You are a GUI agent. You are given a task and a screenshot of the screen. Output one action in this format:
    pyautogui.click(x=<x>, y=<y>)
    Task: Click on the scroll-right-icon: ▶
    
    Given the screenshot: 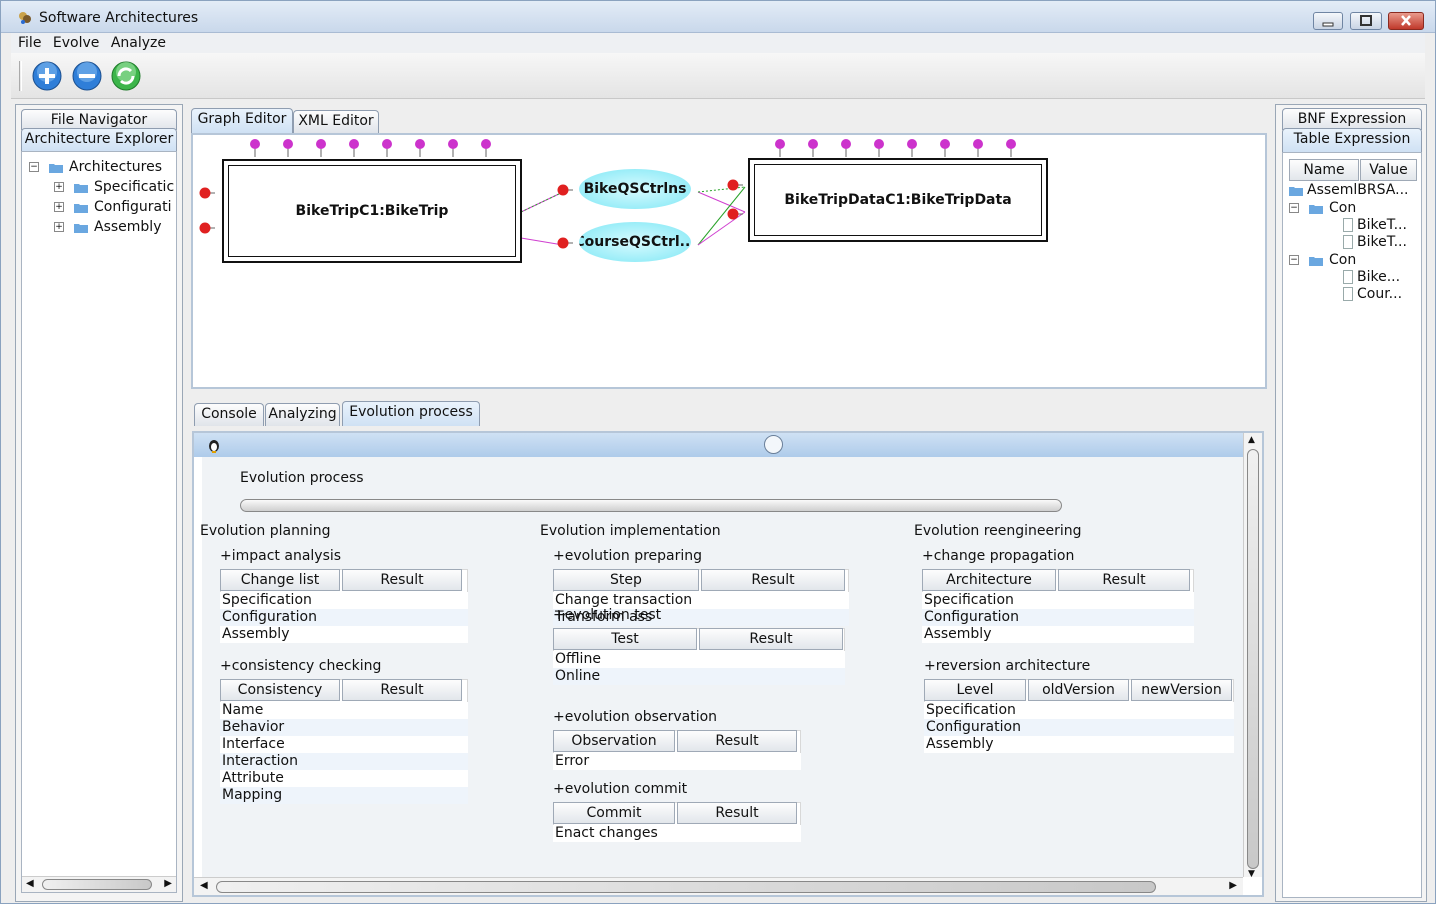 What is the action you would take?
    pyautogui.click(x=1233, y=885)
    